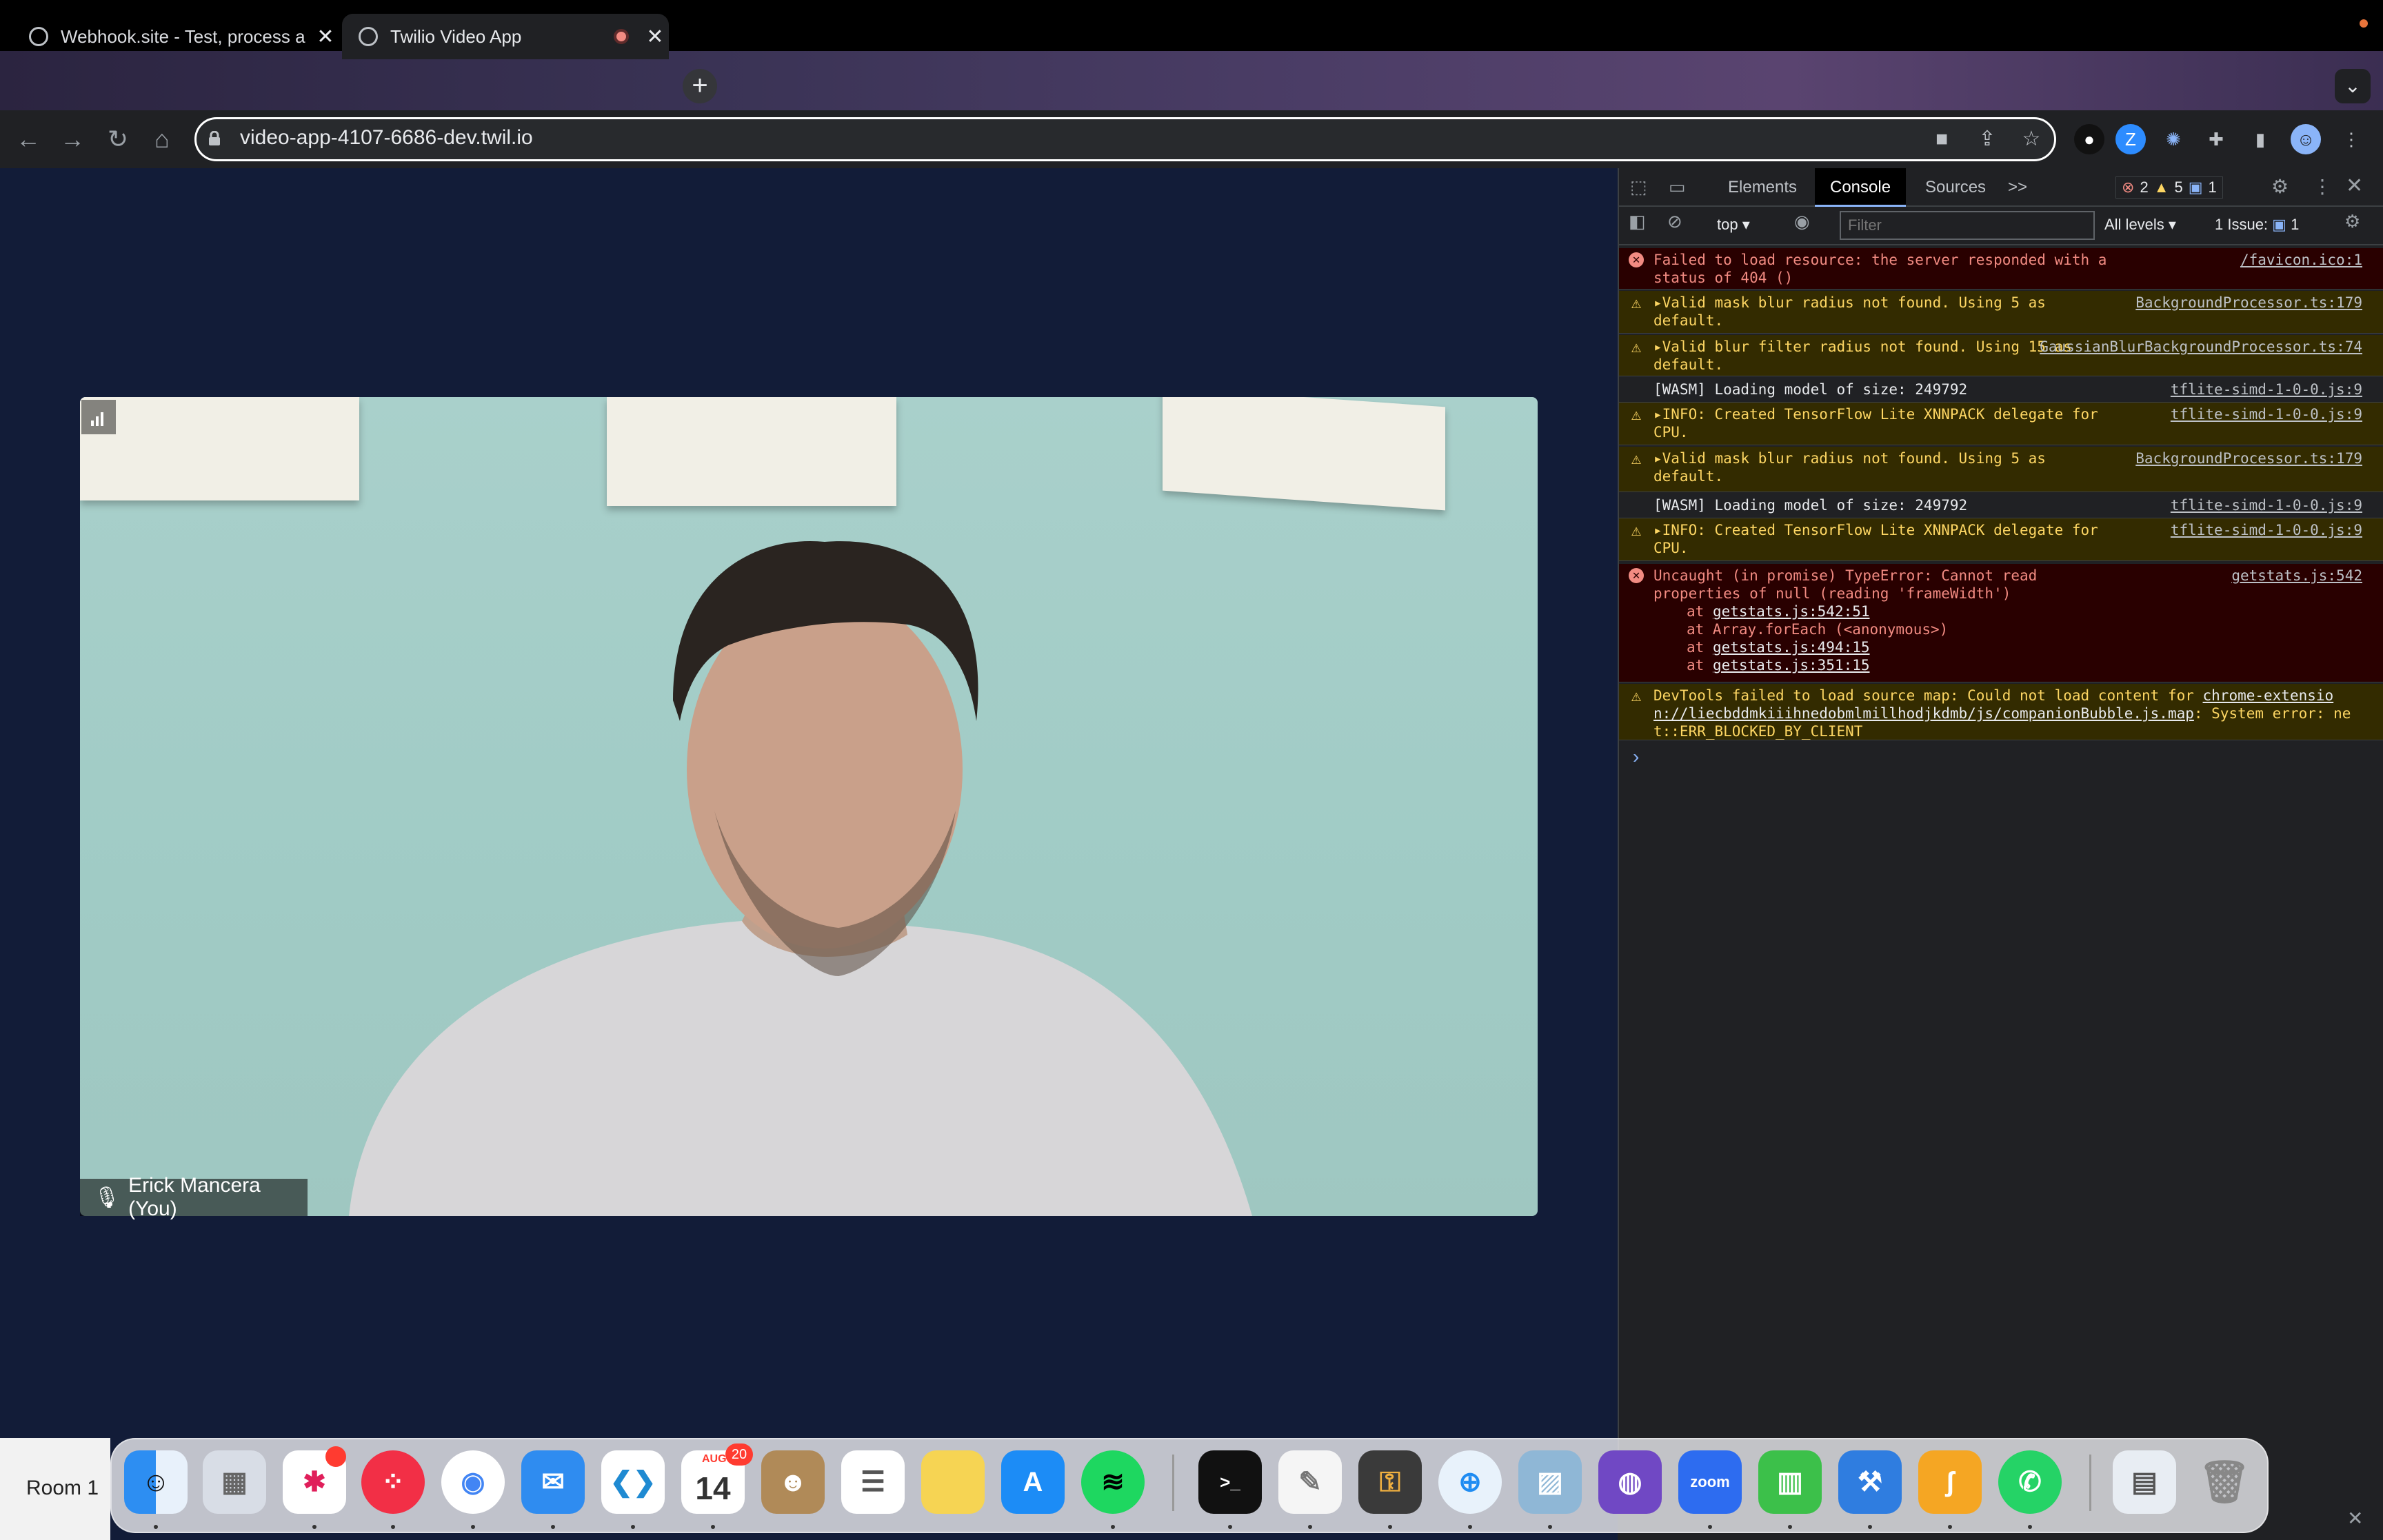 The height and width of the screenshot is (1540, 2383). Describe the element at coordinates (2322, 186) in the screenshot. I see `devtools-more-icon: ⋮` at that location.